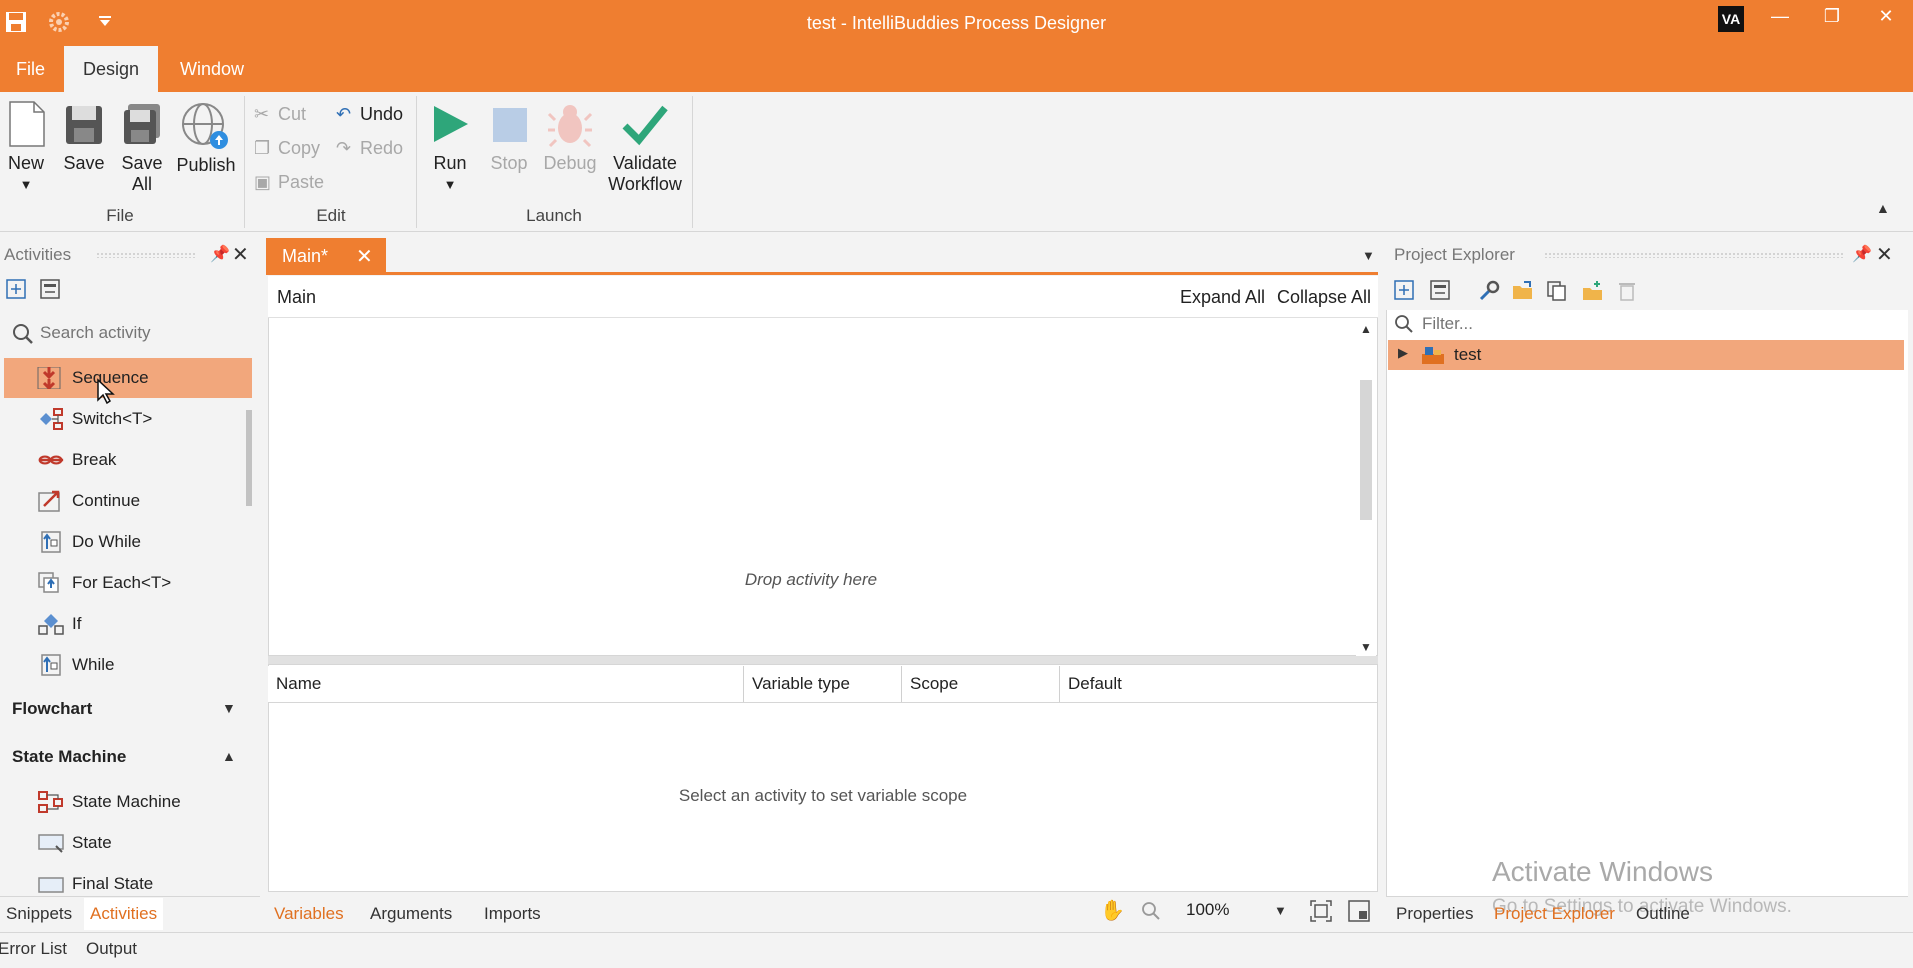 This screenshot has width=1913, height=968. Describe the element at coordinates (50, 802) in the screenshot. I see `state-machine-icon` at that location.